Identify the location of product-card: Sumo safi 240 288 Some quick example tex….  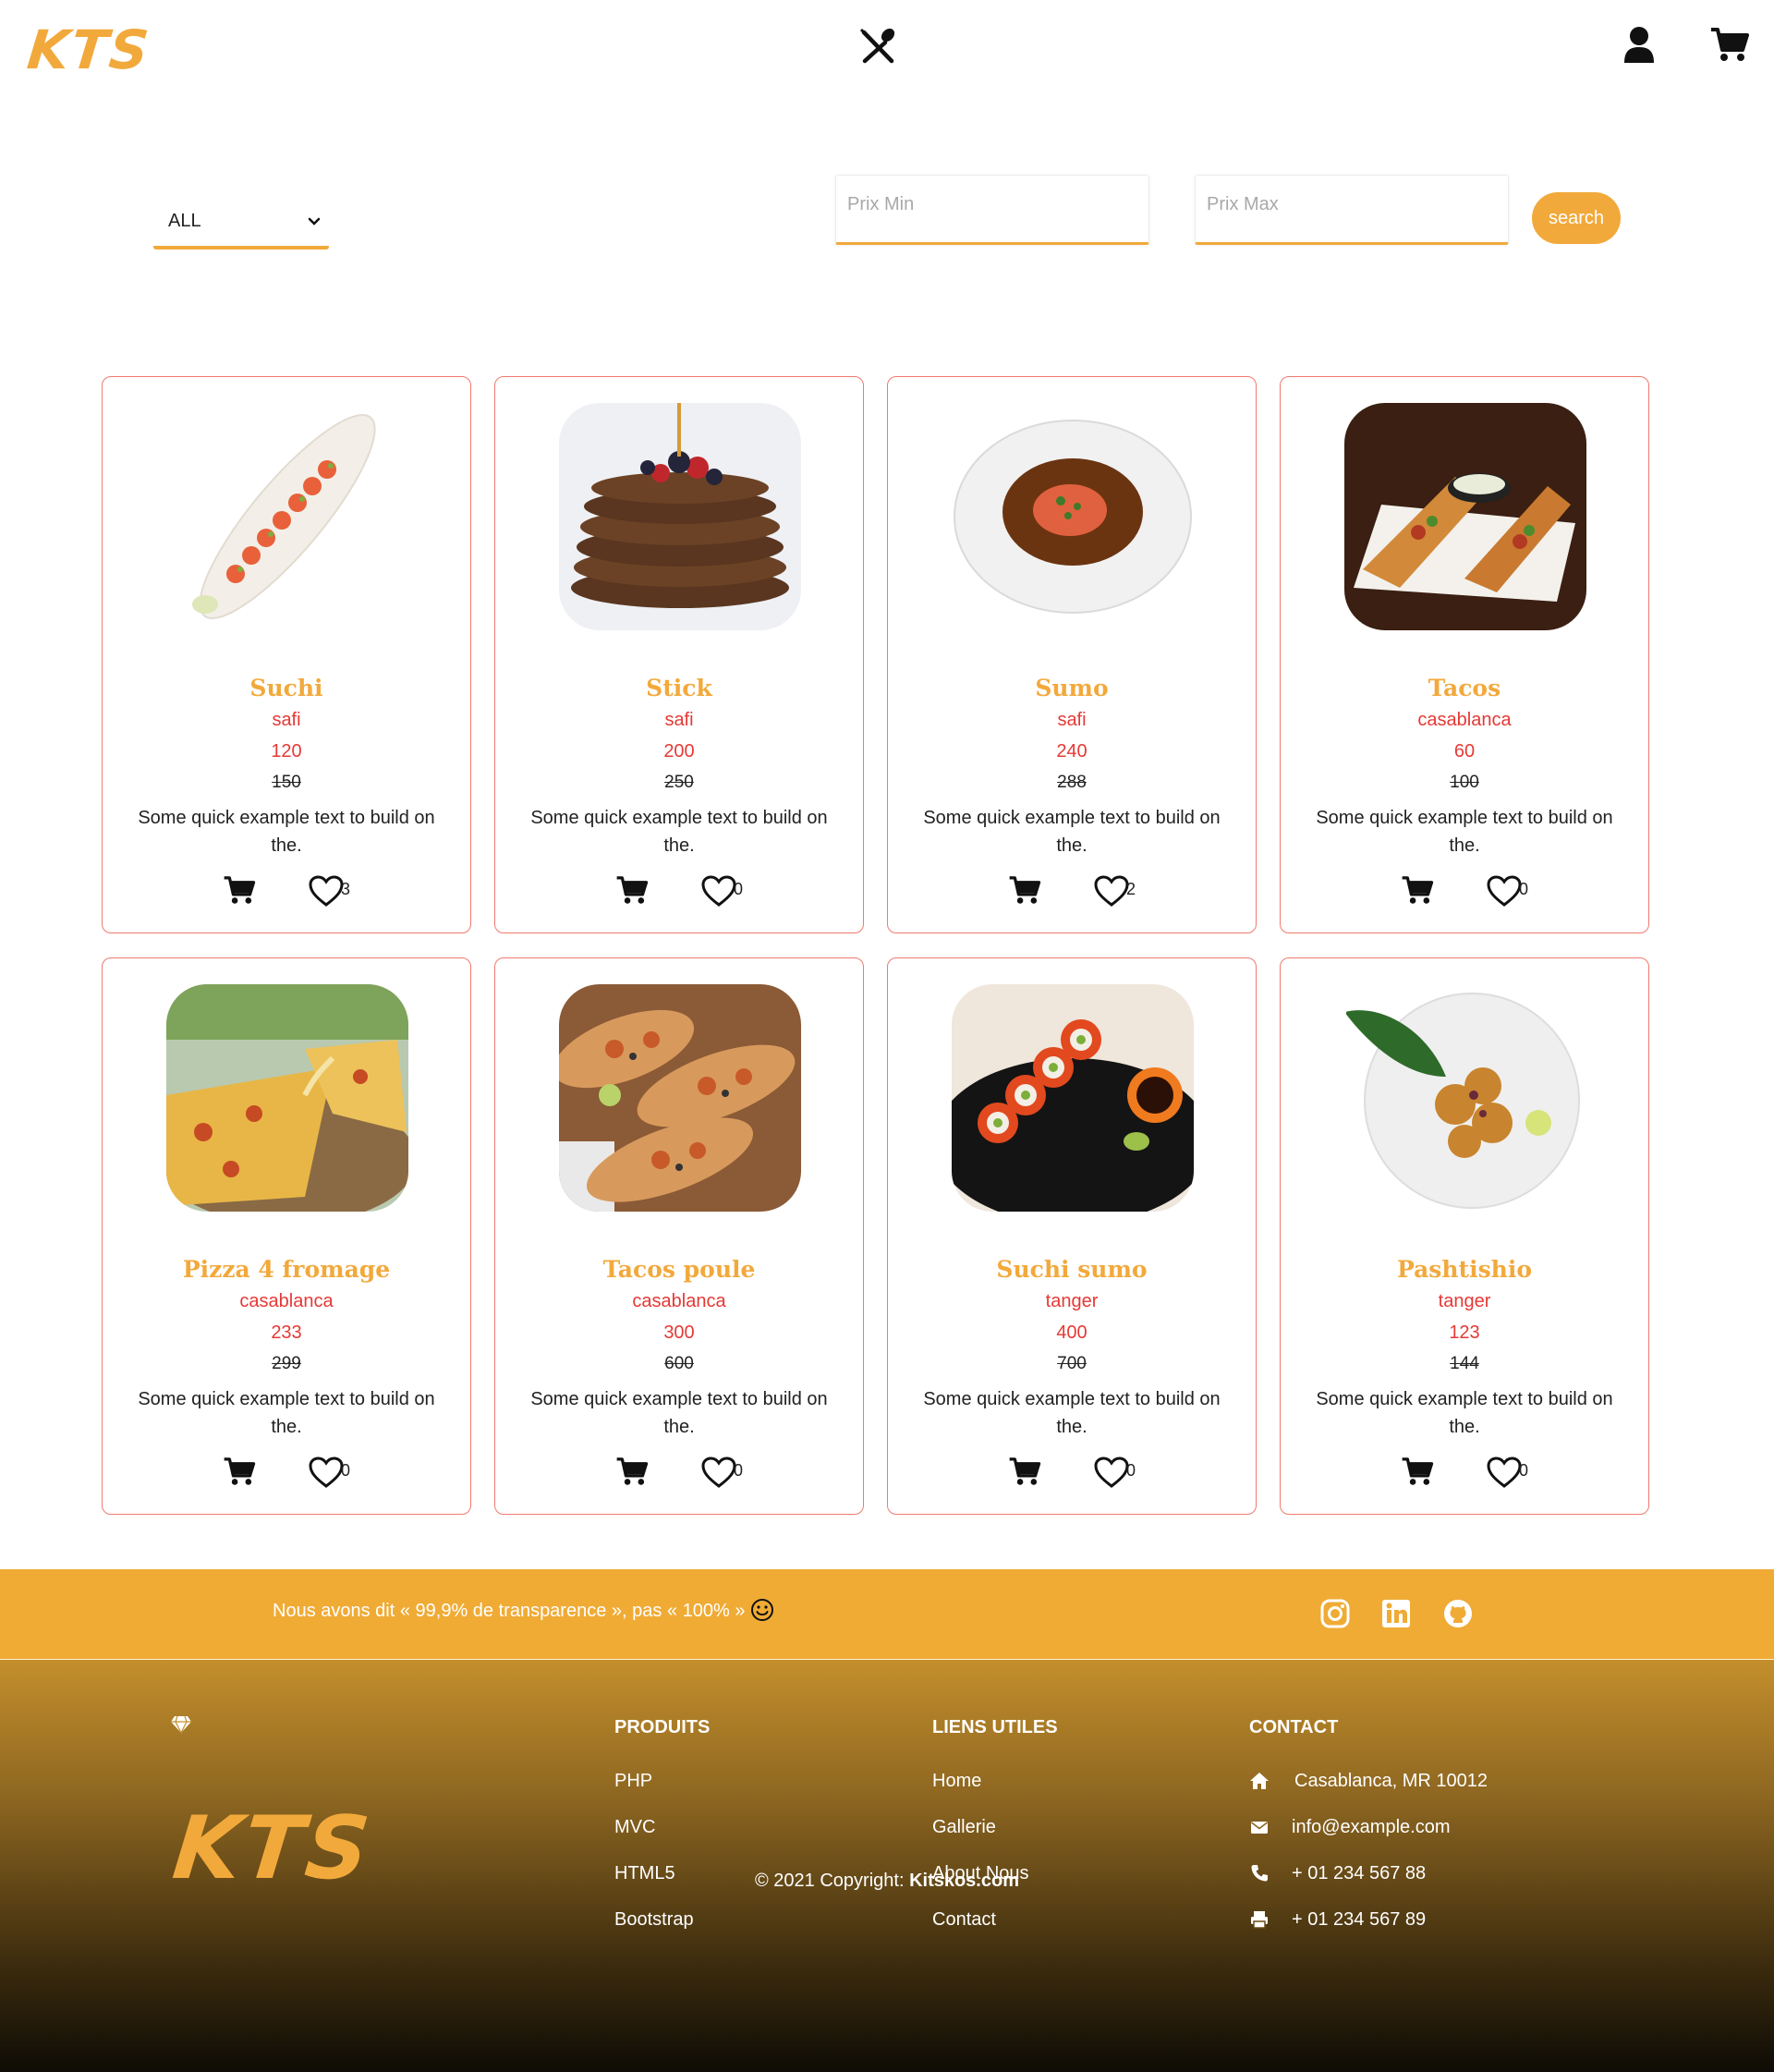
(1072, 654).